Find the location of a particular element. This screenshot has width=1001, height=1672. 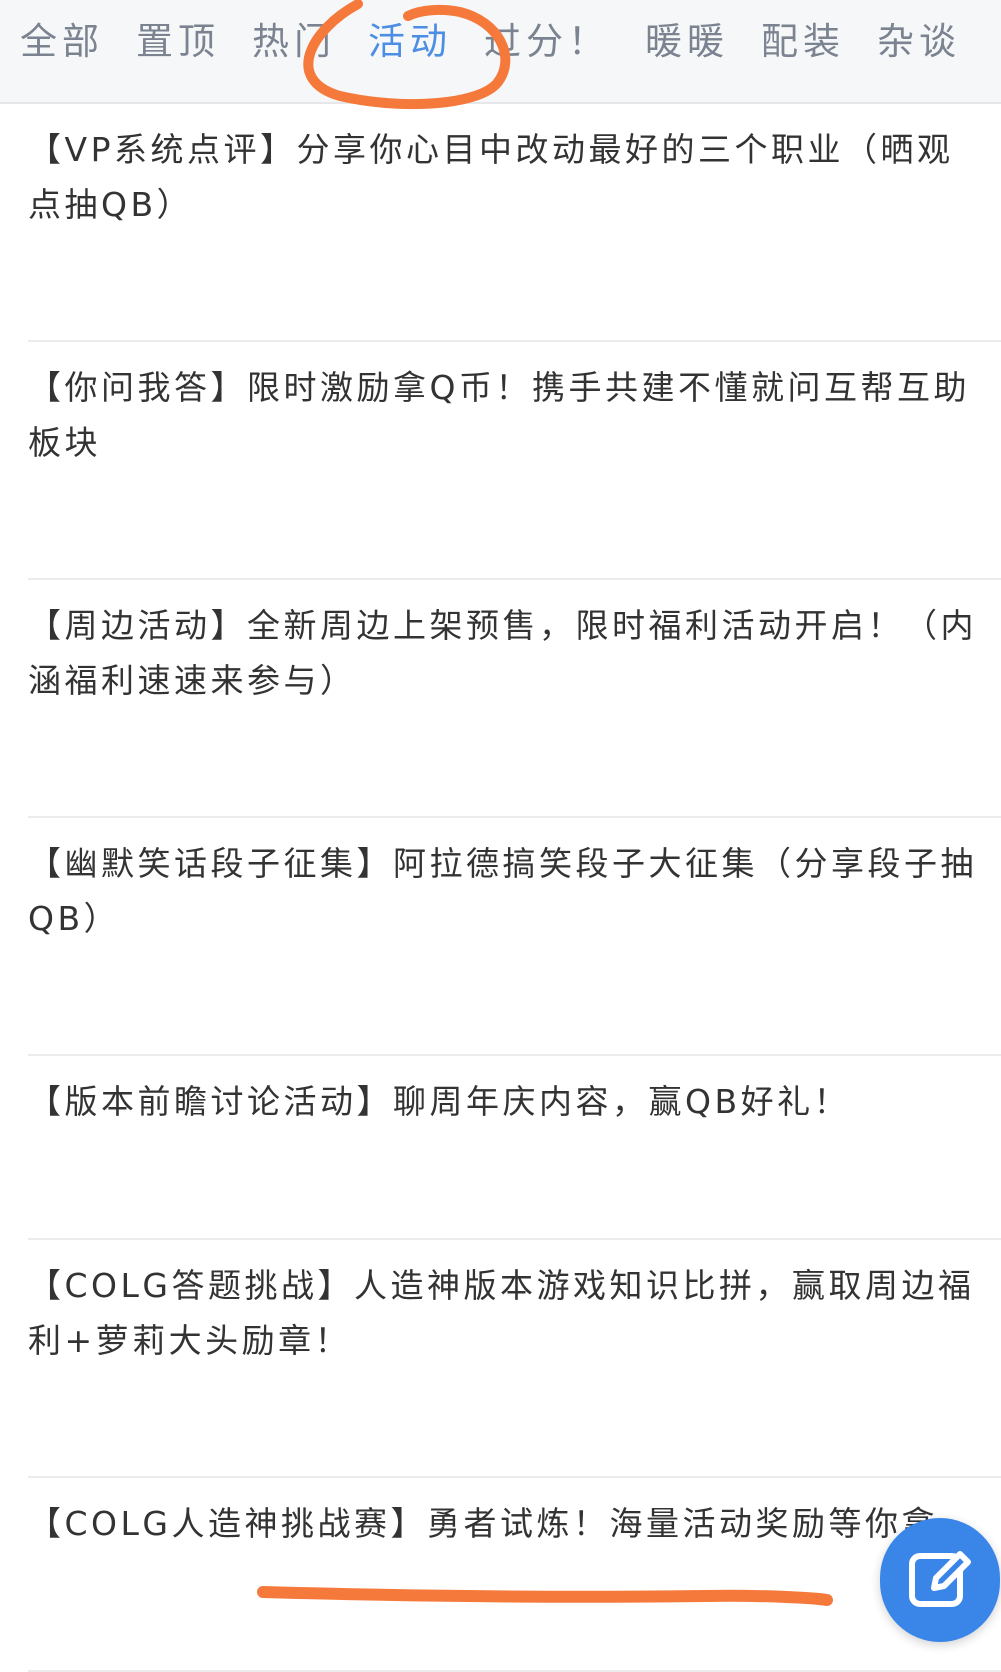

compose-button is located at coordinates (940, 1580).